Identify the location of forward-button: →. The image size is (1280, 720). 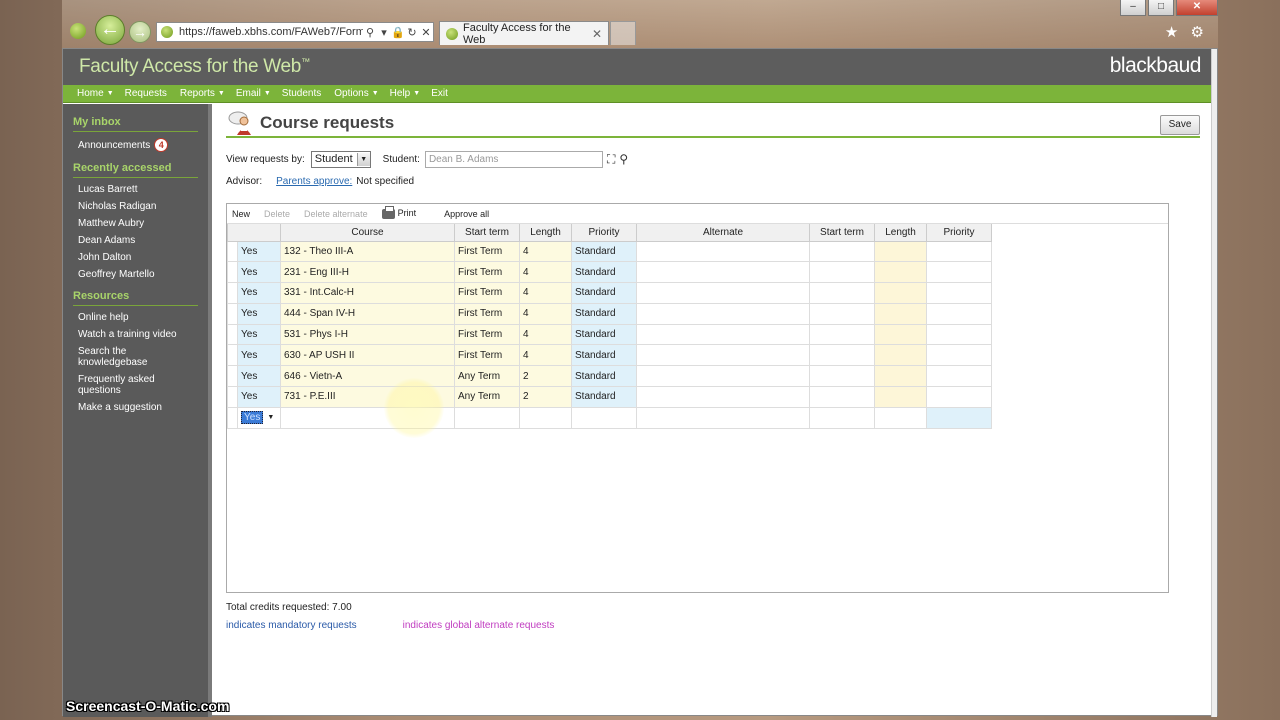
(140, 32).